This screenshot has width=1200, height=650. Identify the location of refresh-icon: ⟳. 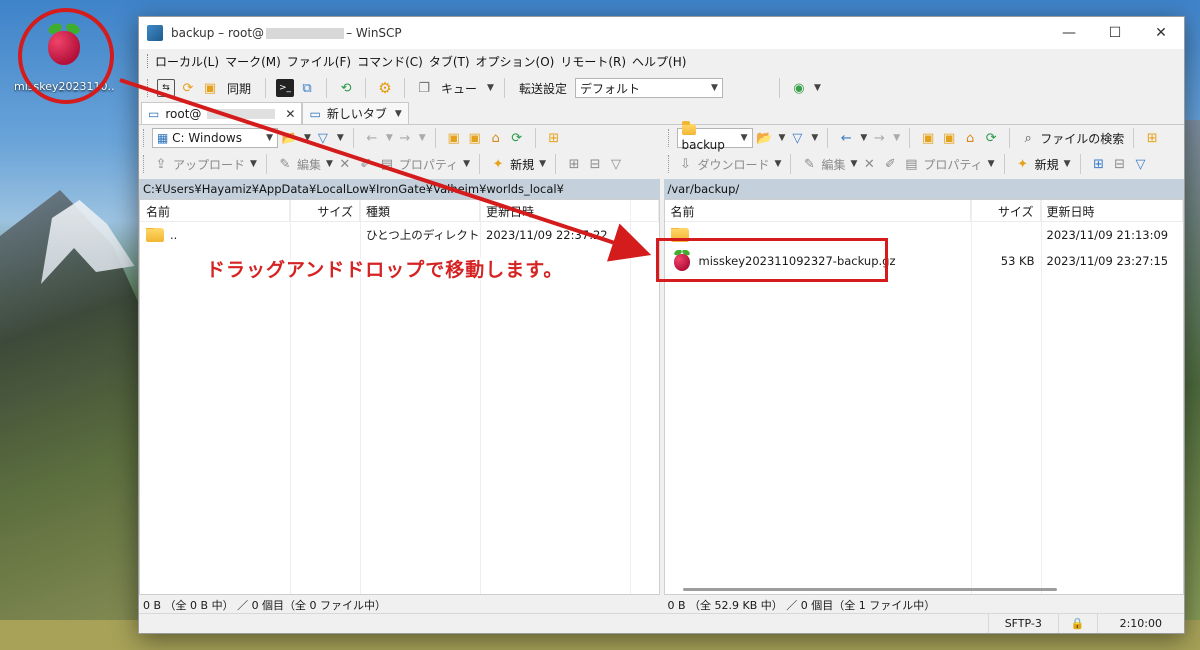
(517, 138).